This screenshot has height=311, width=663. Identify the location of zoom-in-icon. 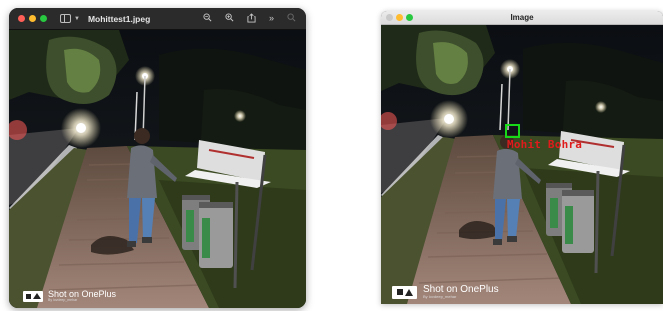
(229, 18).